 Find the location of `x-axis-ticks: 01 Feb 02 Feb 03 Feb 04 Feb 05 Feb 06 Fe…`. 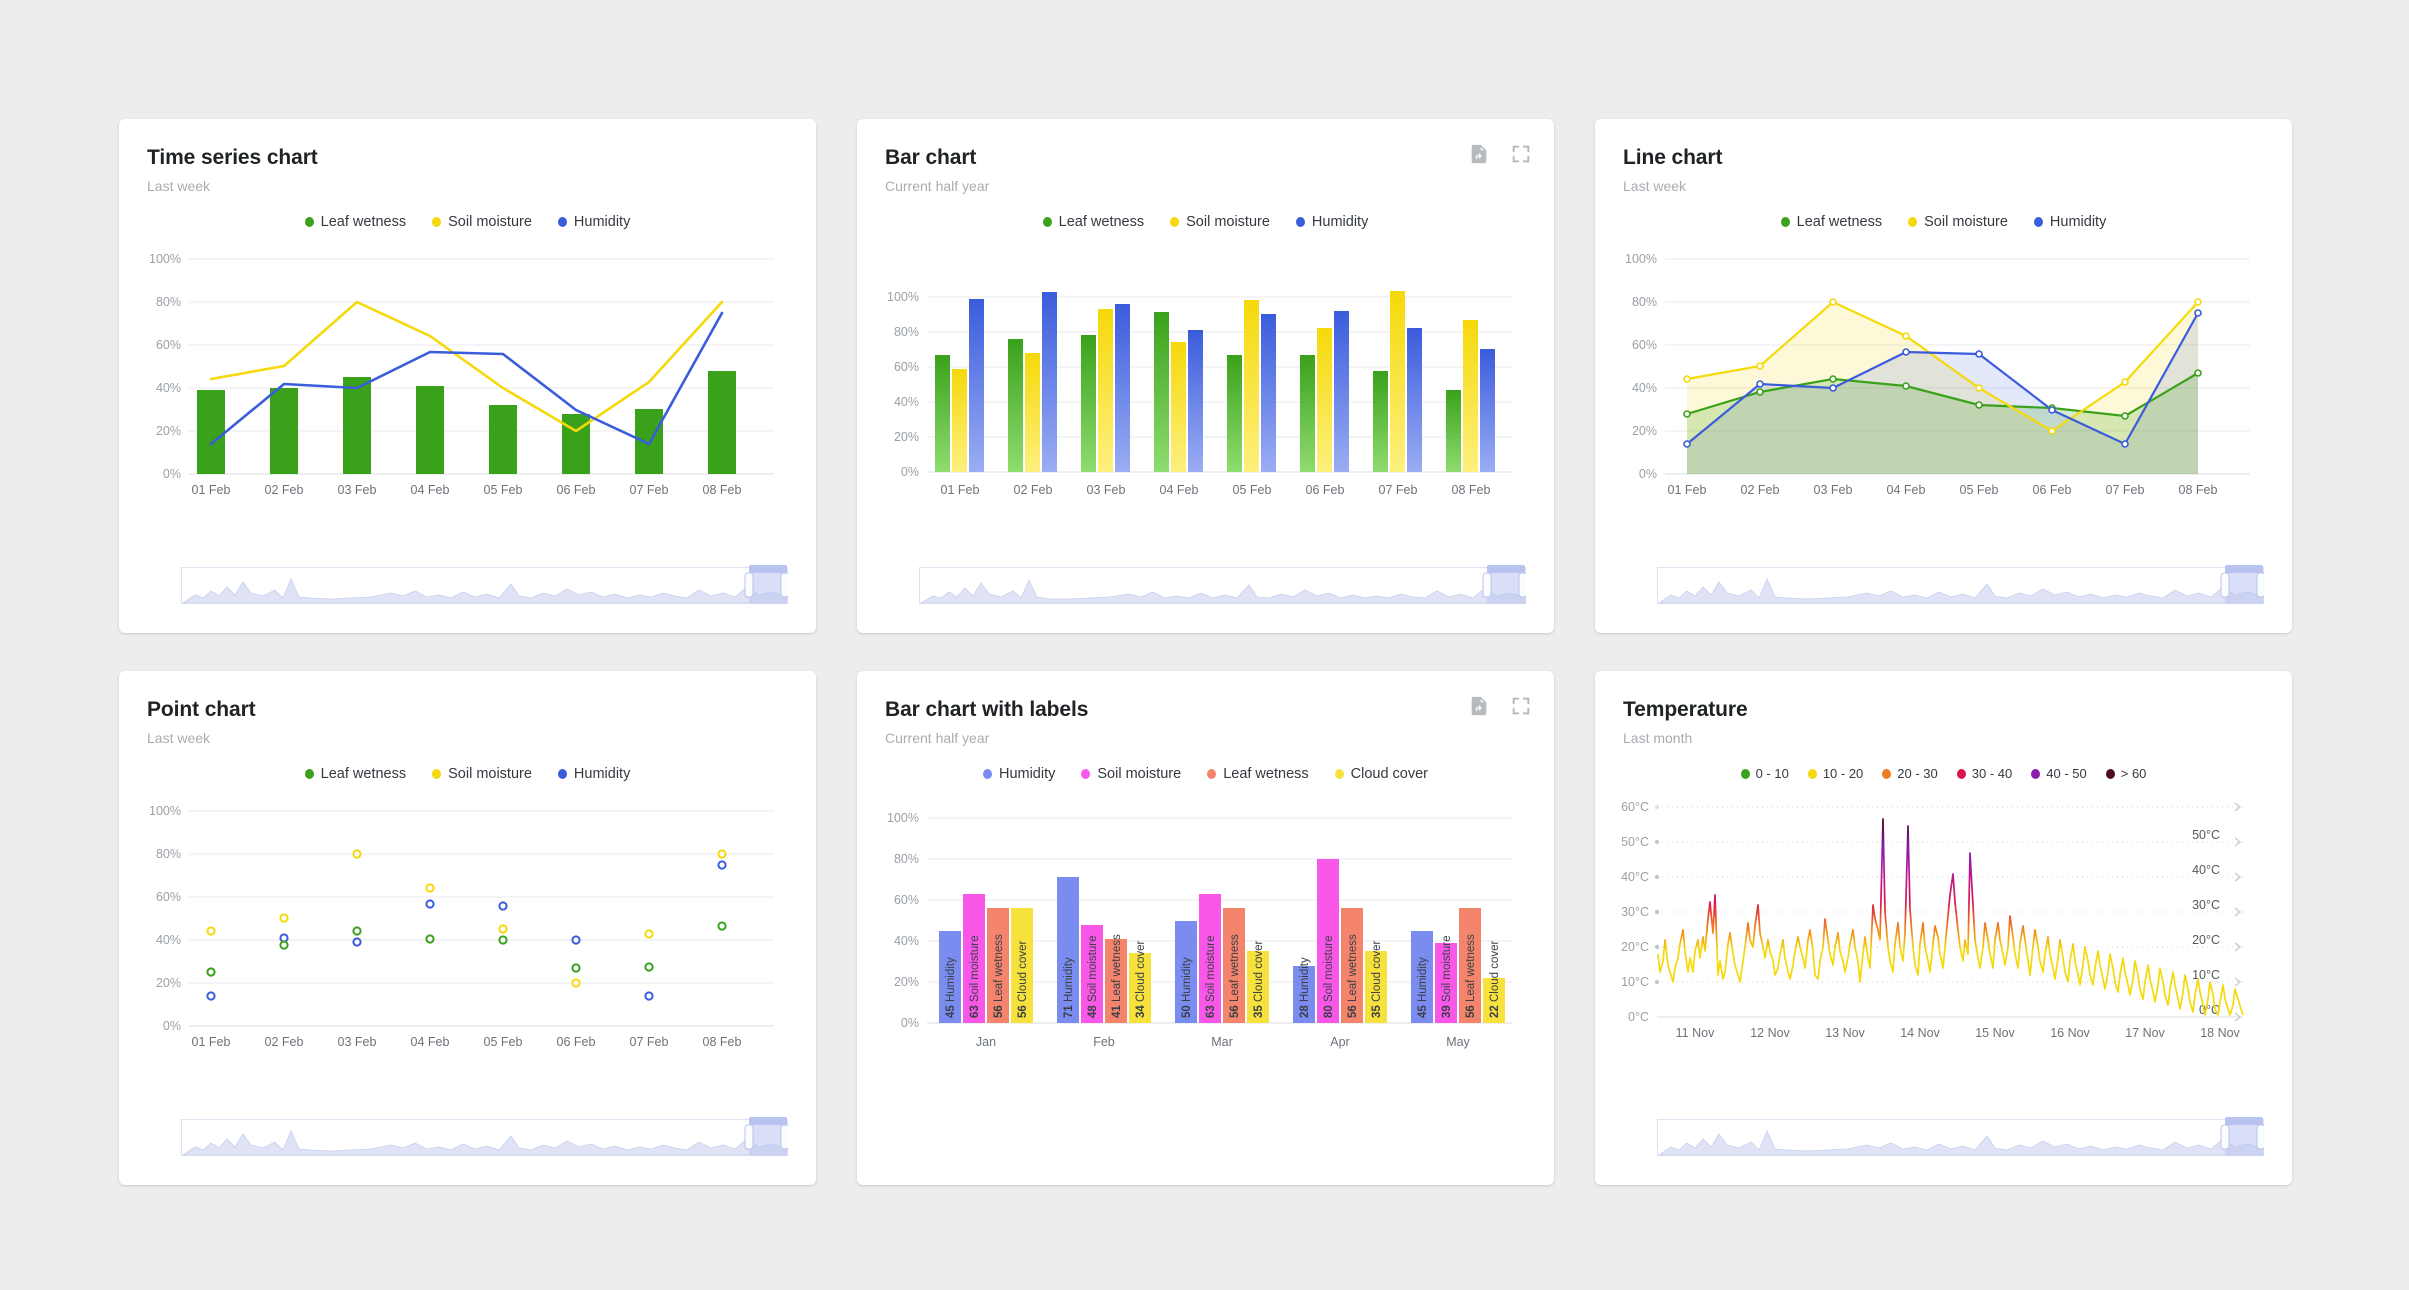

x-axis-ticks: 01 Feb 02 Feb 03 Feb 04 Feb 05 Feb 06 Fe… is located at coordinates (1216, 490).